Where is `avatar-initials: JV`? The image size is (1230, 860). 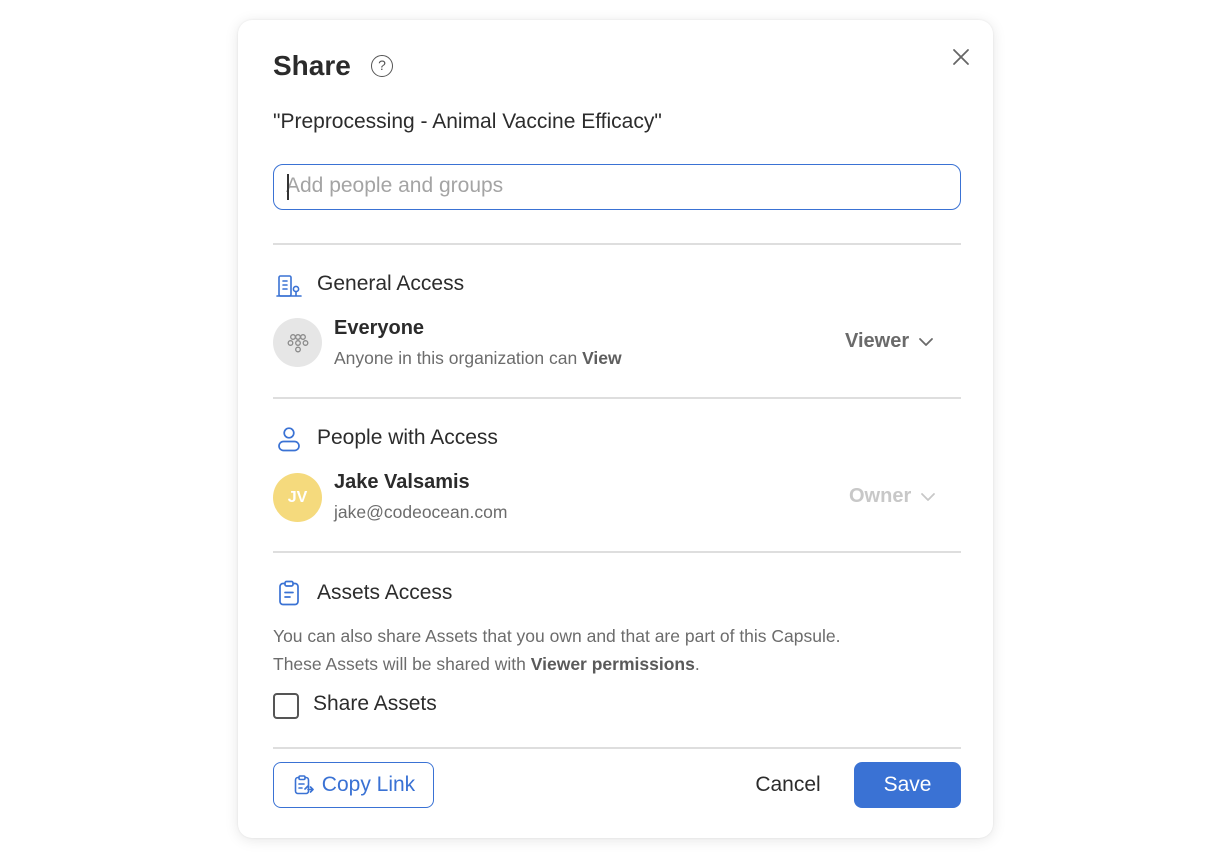
avatar-initials: JV is located at coordinates (297, 497).